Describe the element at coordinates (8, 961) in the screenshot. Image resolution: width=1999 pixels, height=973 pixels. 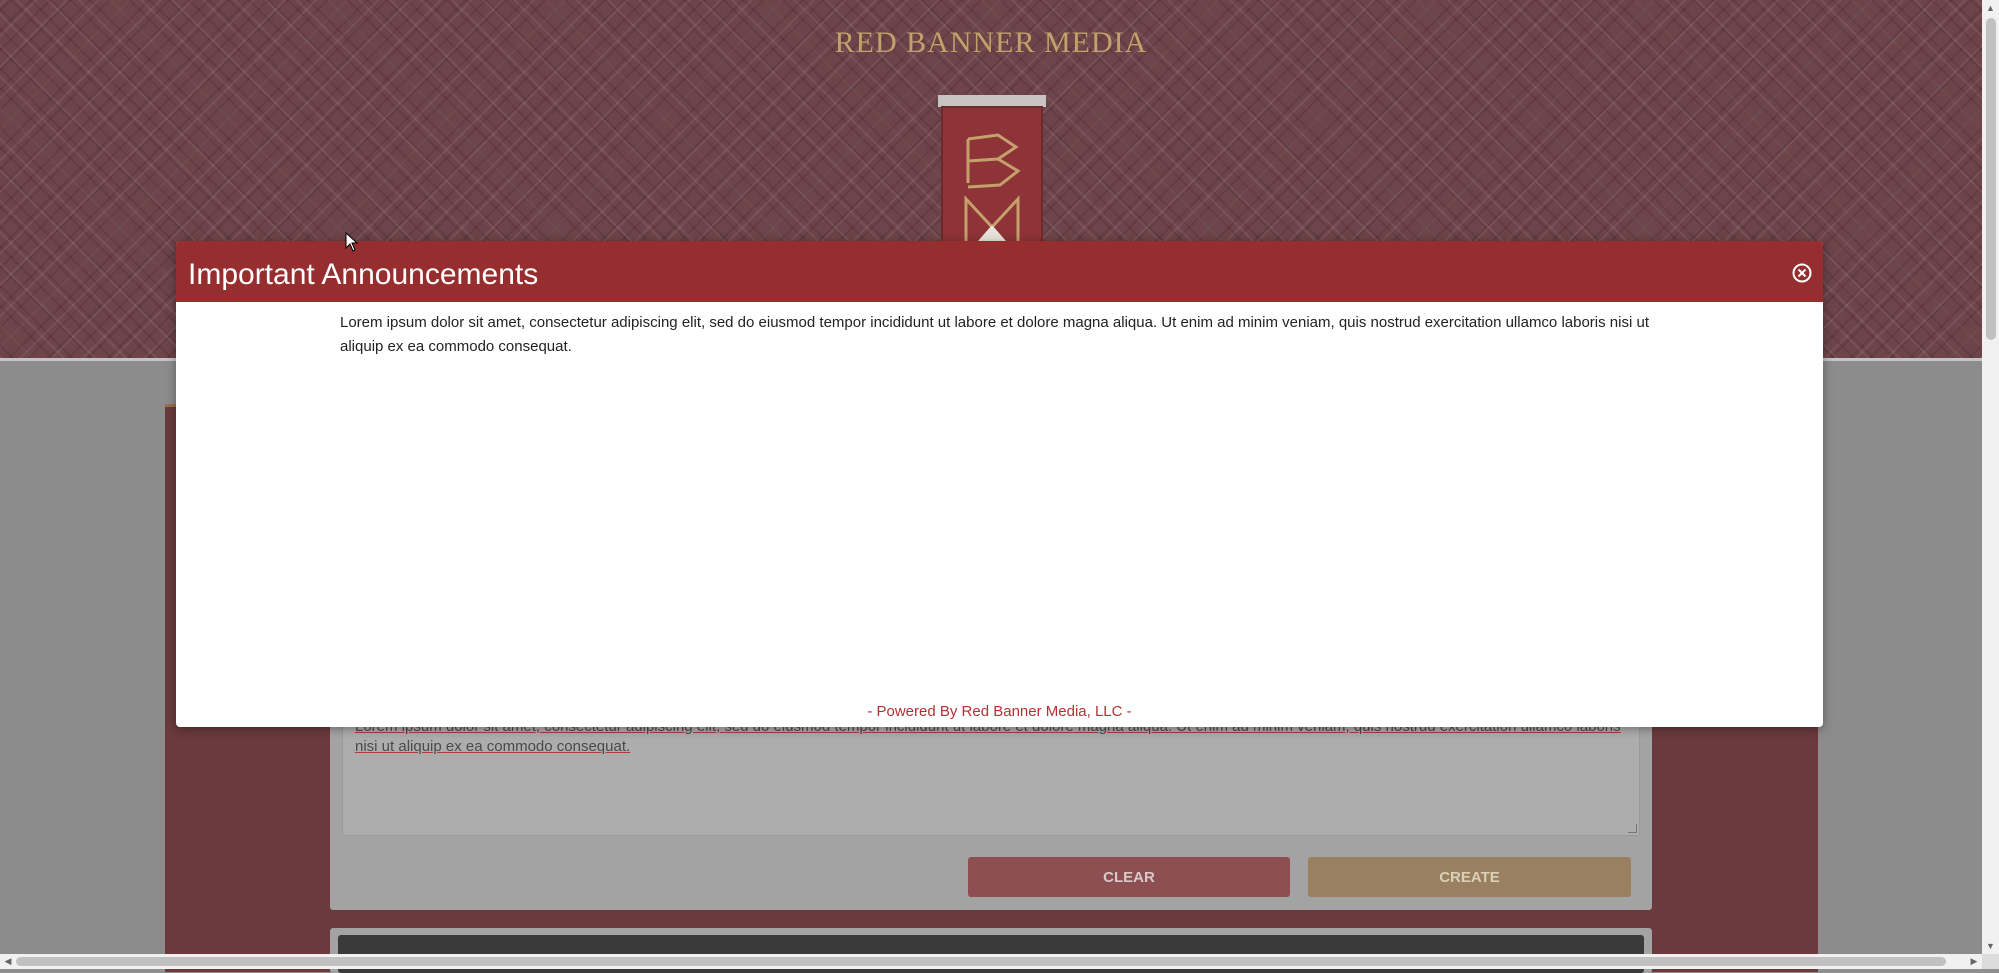
I see `scroll-left-icon: ◀` at that location.